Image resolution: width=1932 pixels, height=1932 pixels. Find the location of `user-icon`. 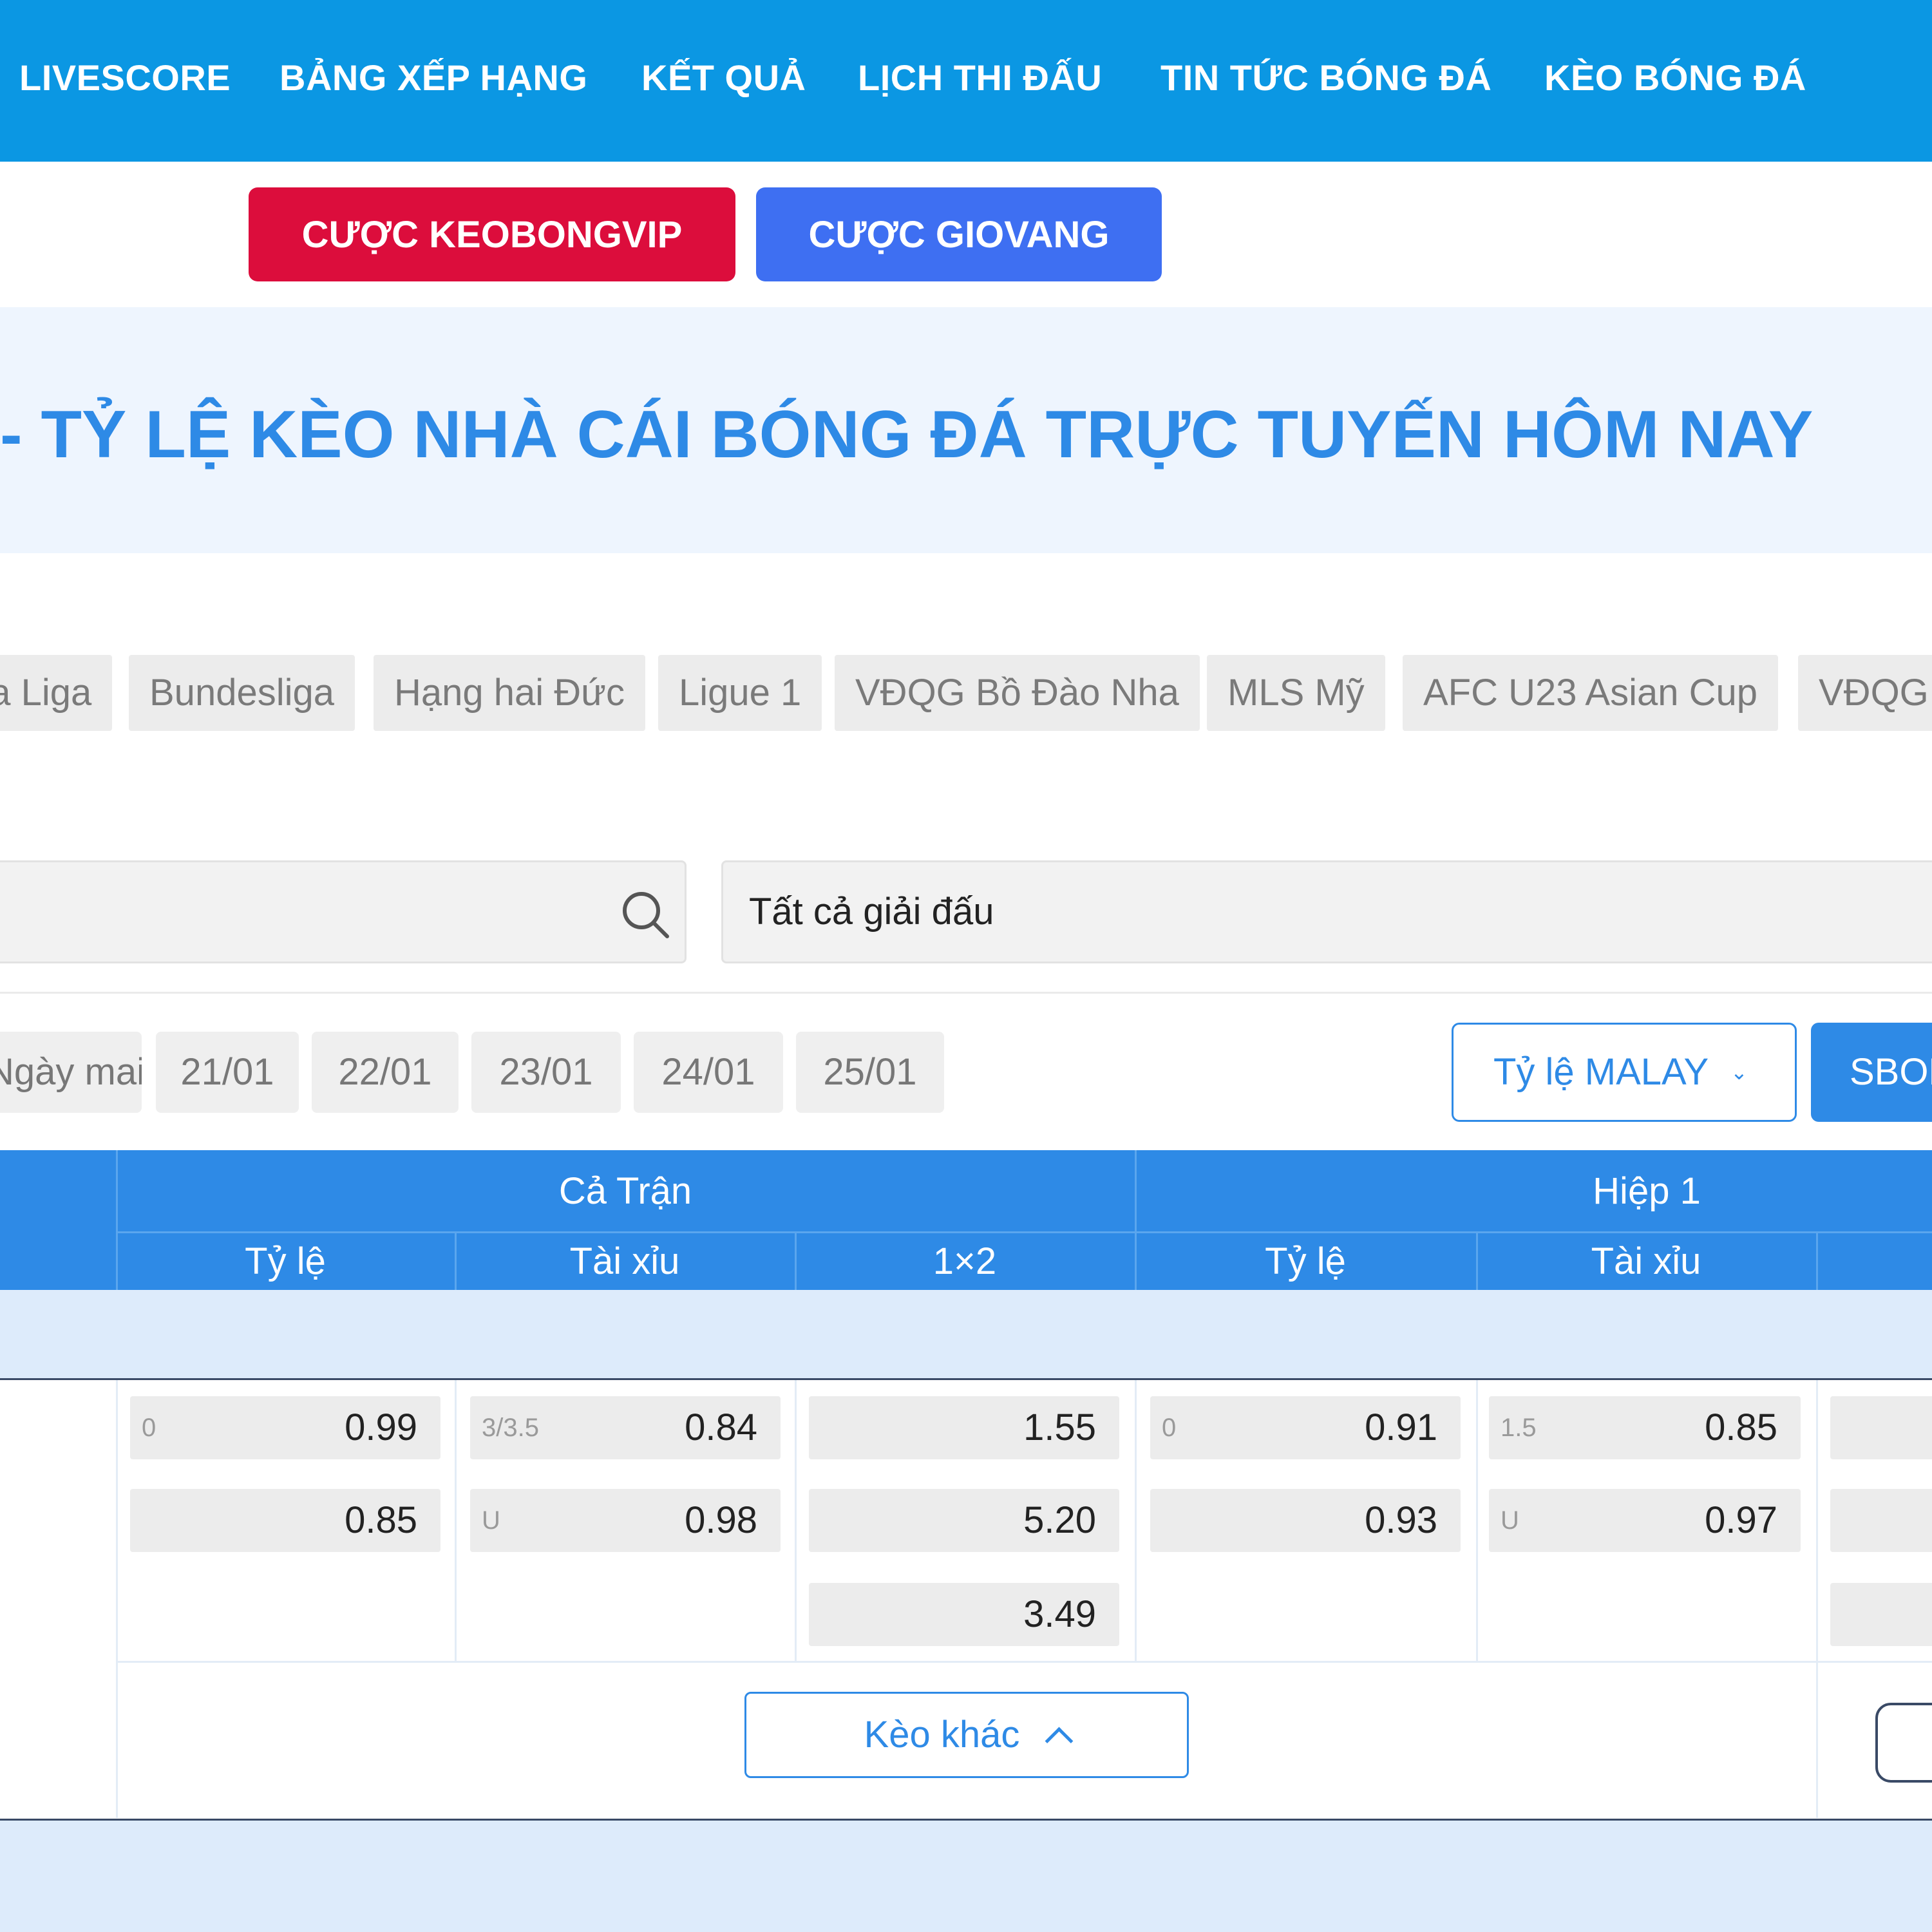

user-icon is located at coordinates (1903, 1743).